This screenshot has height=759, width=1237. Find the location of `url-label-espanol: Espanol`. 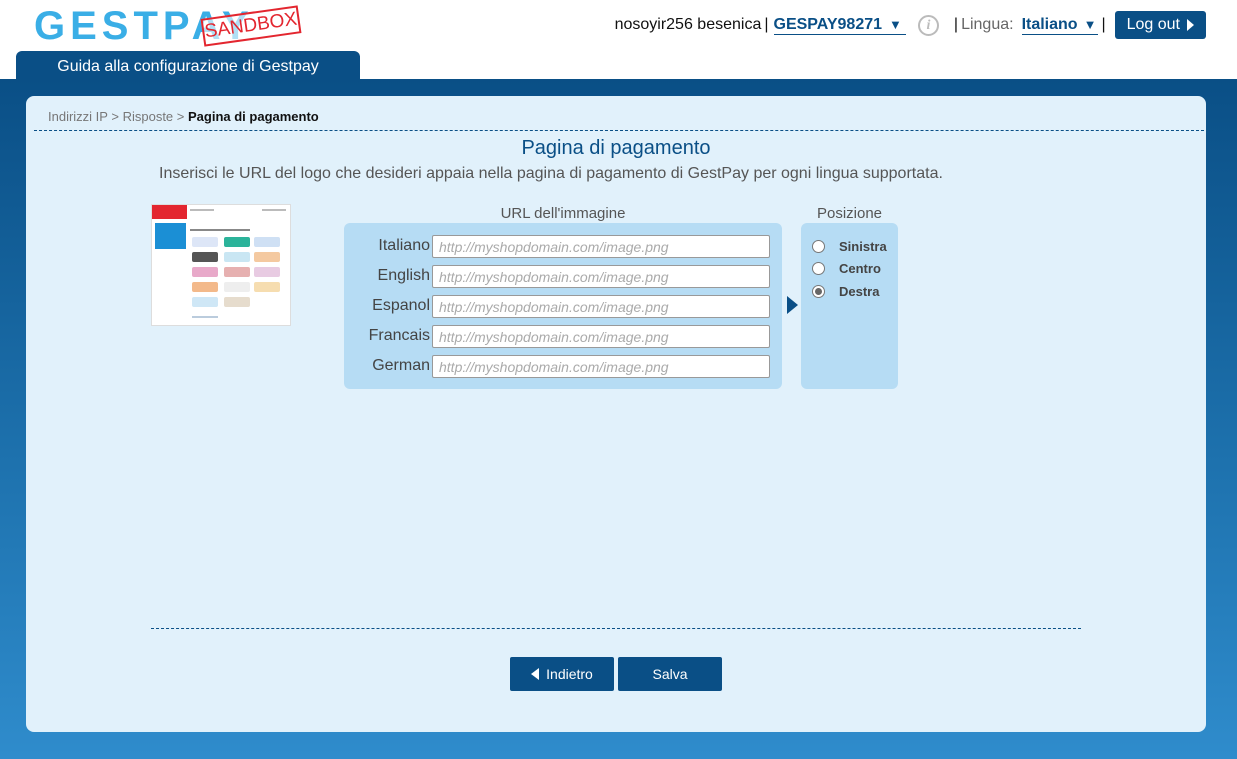

url-label-espanol: Espanol is located at coordinates (401, 305).